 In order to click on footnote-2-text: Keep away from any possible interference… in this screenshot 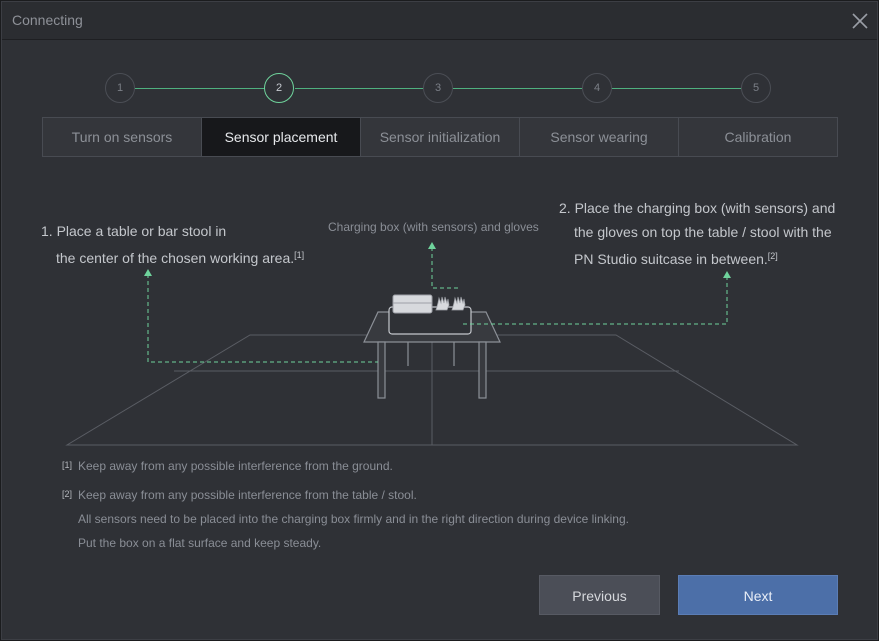, I will do `click(247, 495)`.